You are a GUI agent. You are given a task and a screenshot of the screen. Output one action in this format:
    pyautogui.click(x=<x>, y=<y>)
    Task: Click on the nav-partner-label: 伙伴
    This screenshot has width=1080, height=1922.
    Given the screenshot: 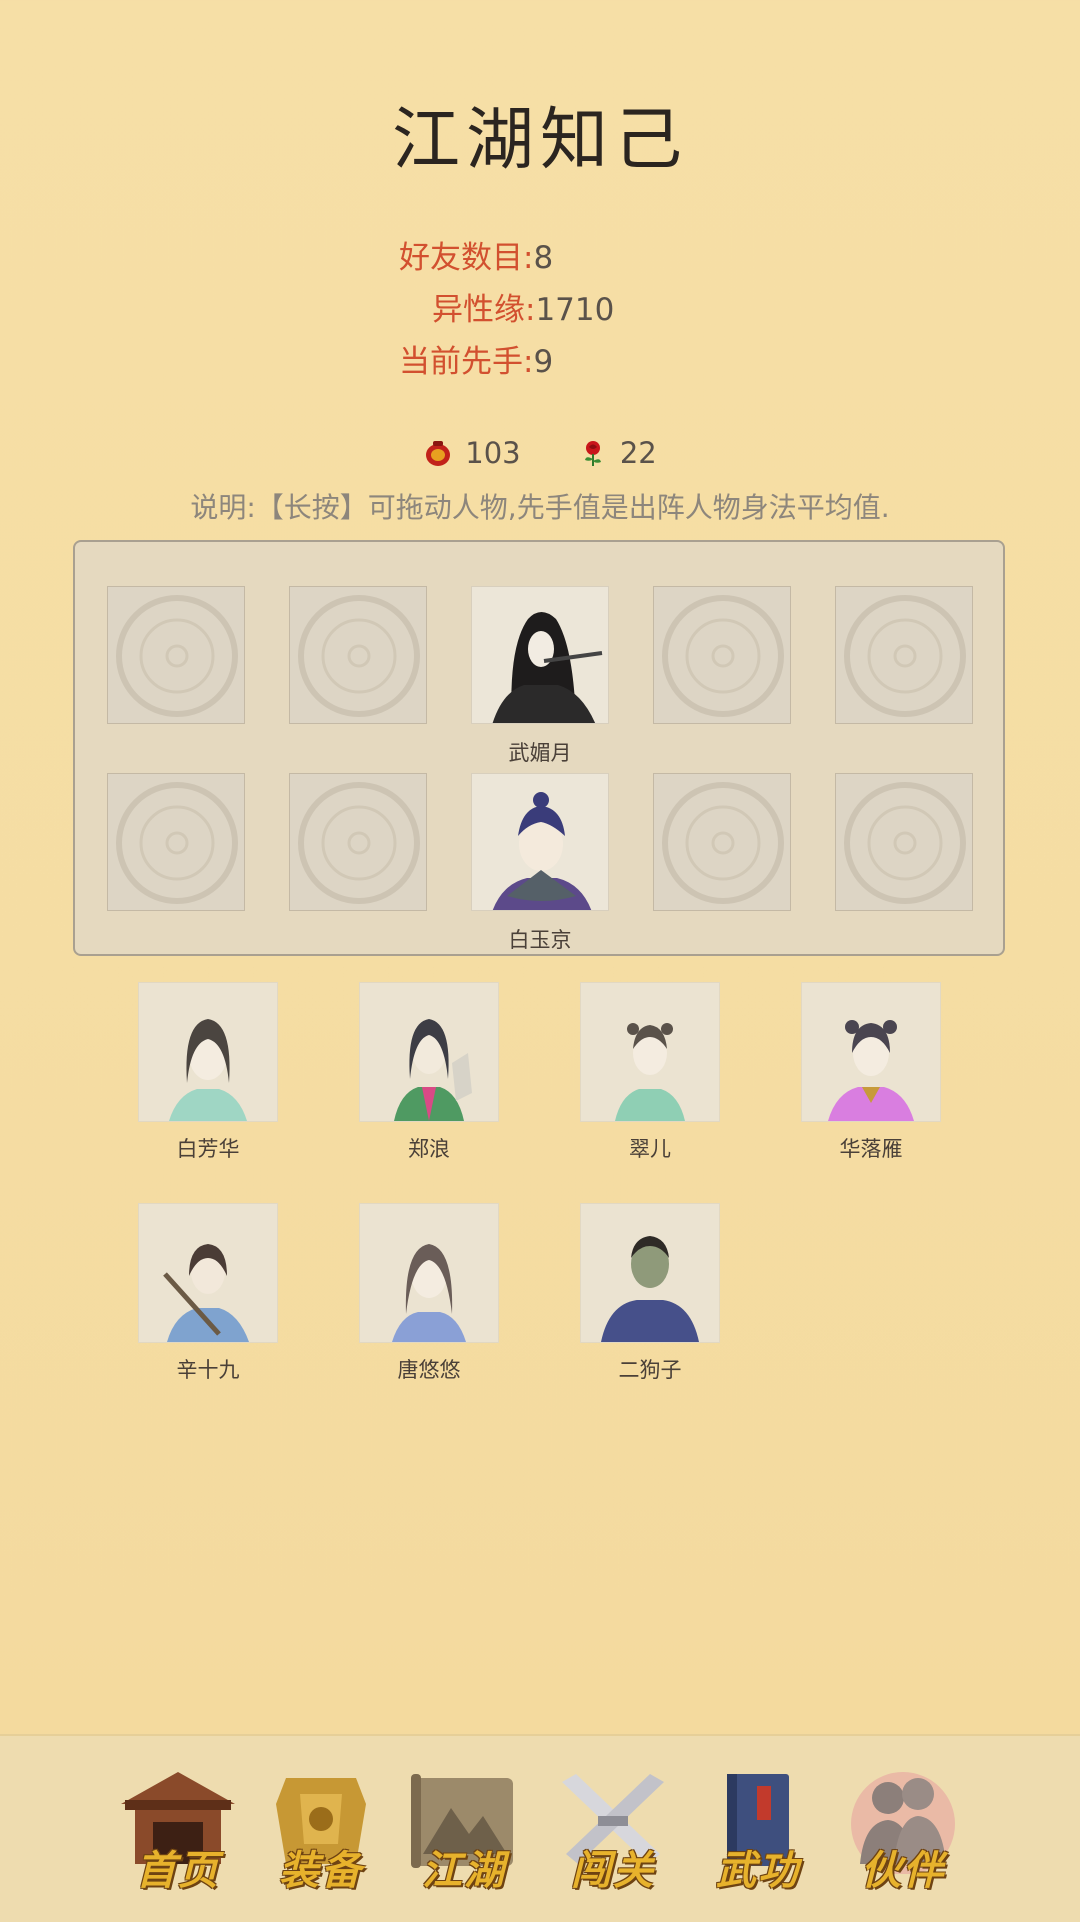 What is the action you would take?
    pyautogui.click(x=903, y=1870)
    